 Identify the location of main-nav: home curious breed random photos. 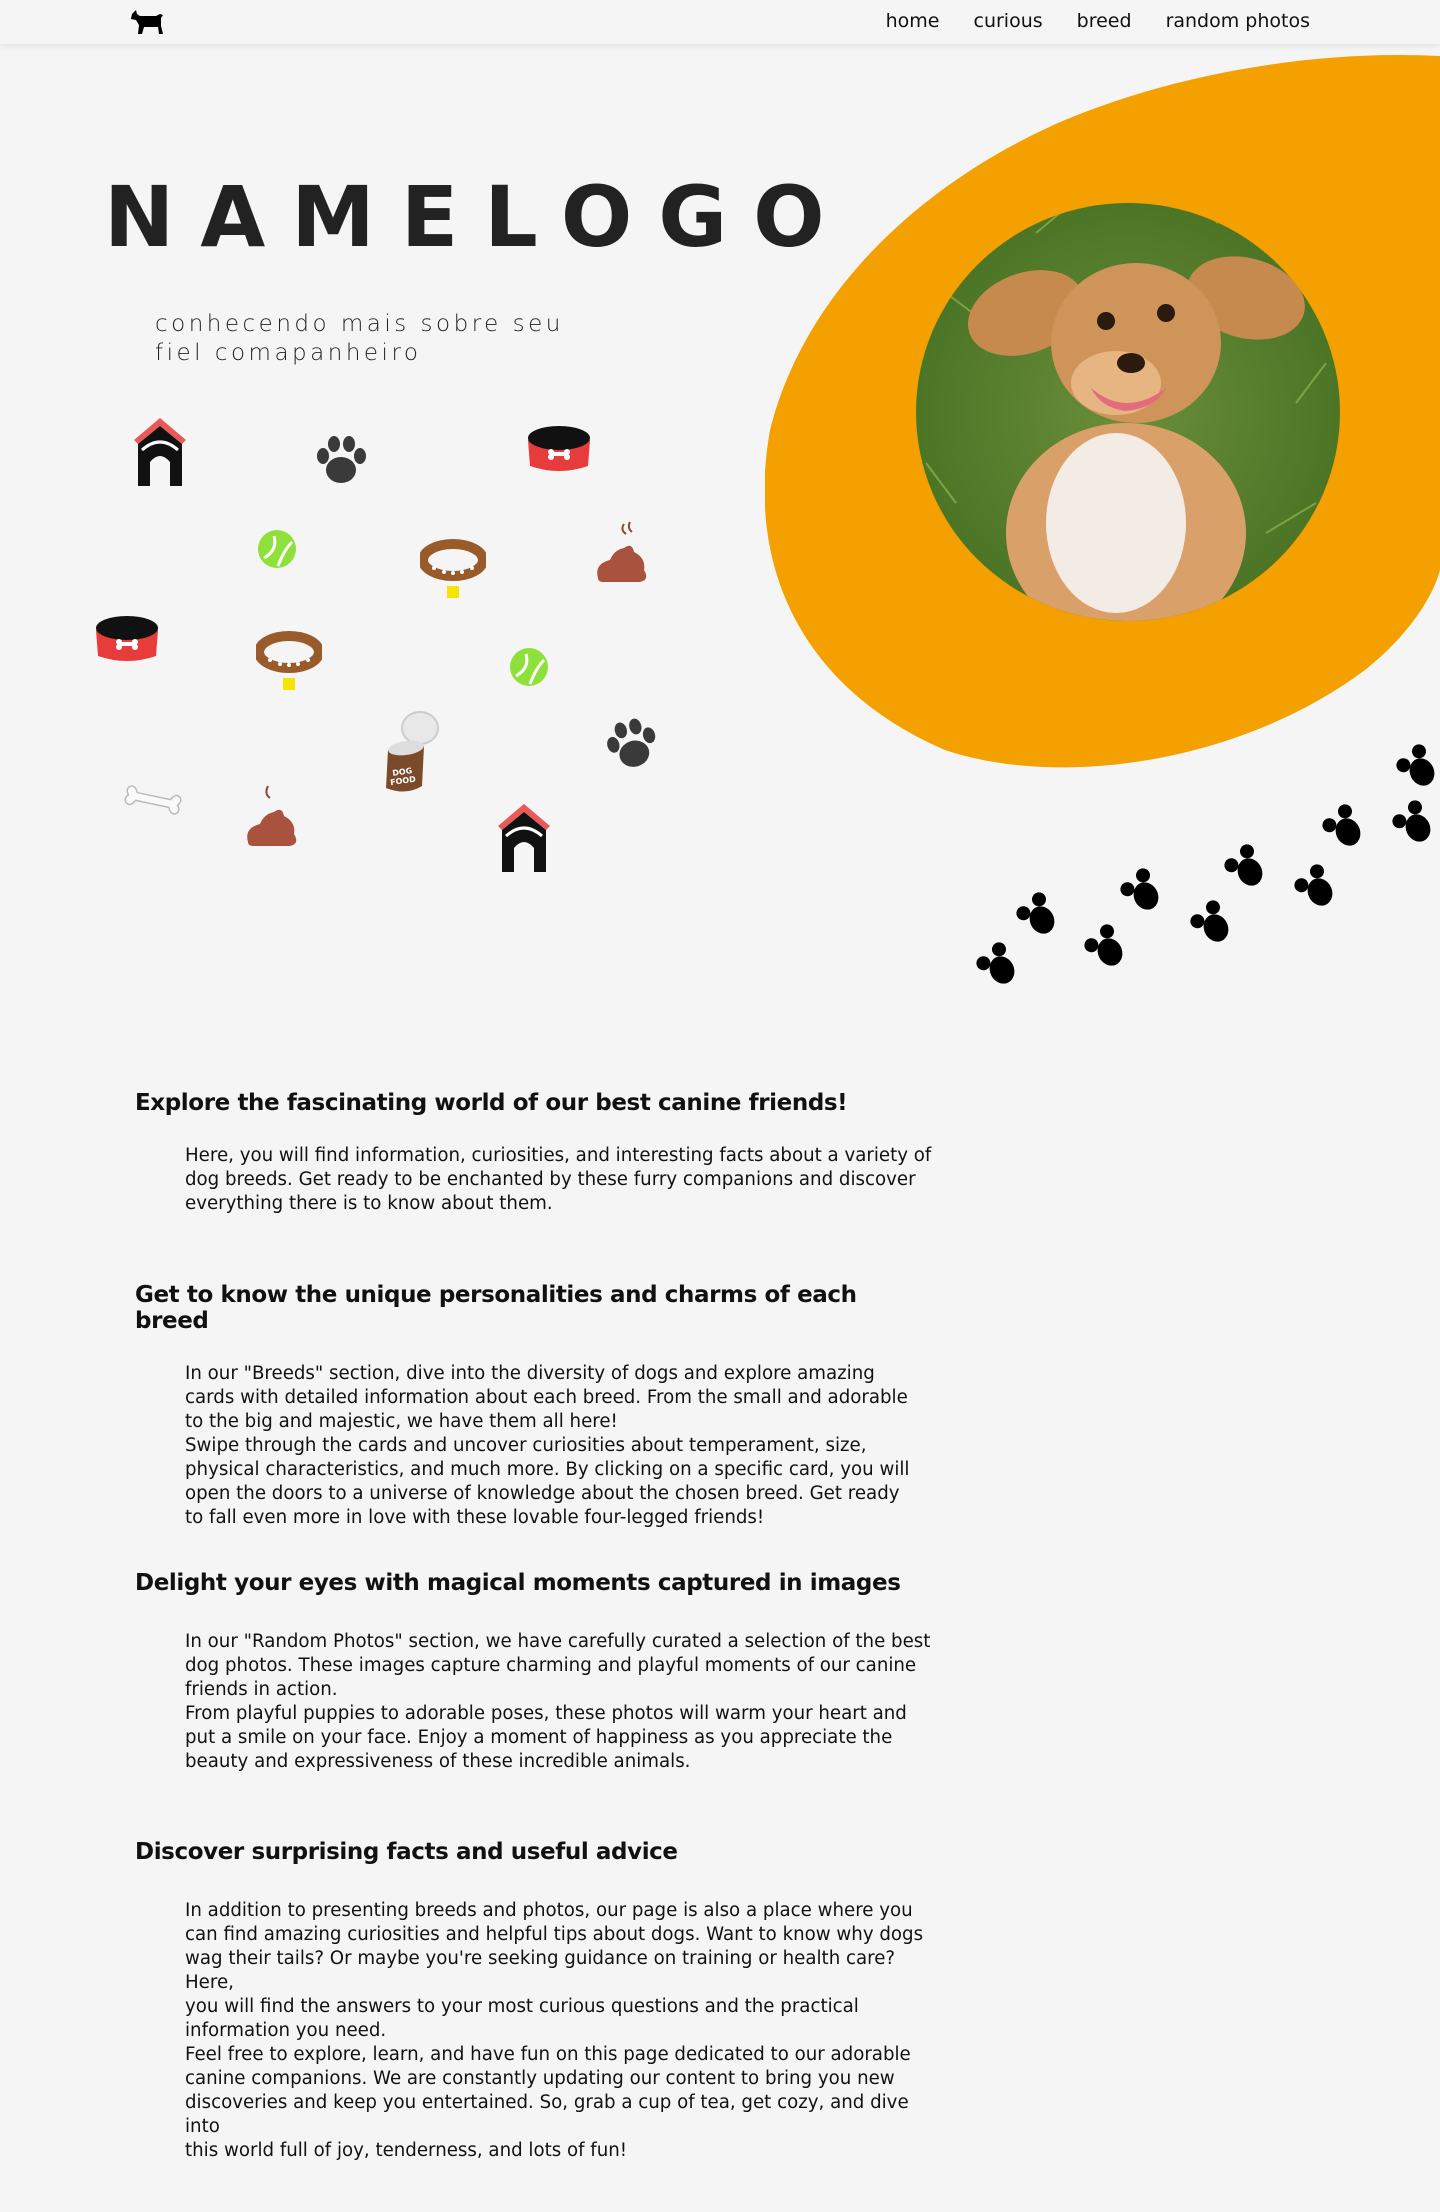
(1098, 21).